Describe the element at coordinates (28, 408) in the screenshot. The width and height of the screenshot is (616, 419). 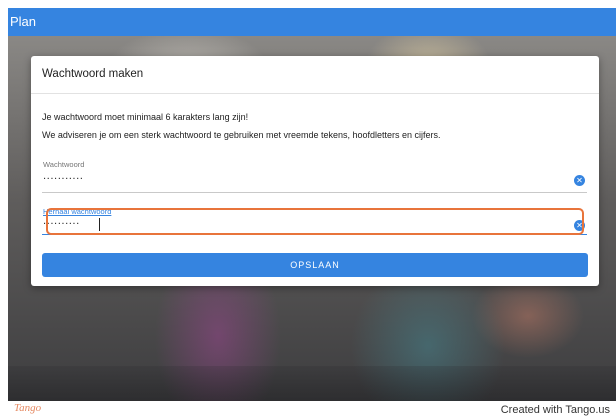
I see `tango-logo: Tango` at that location.